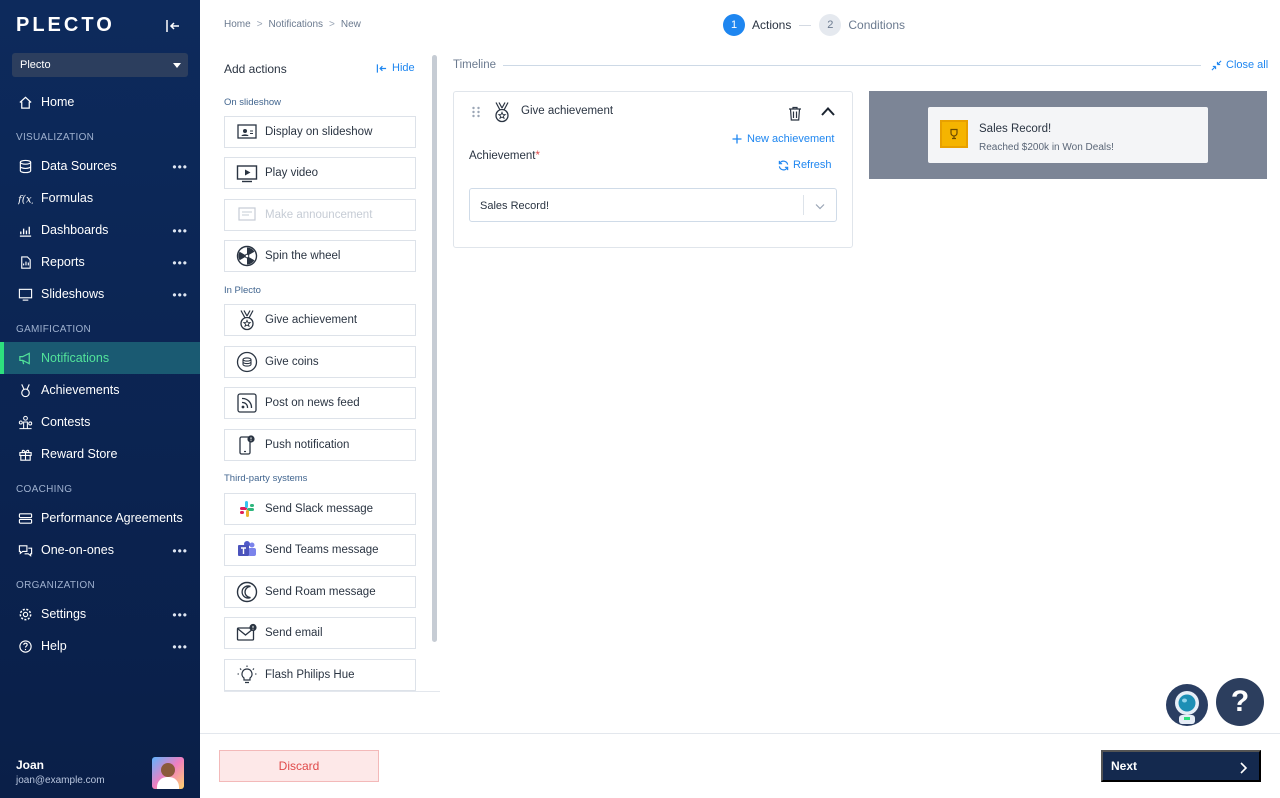  I want to click on chevron-up-icon, so click(828, 111).